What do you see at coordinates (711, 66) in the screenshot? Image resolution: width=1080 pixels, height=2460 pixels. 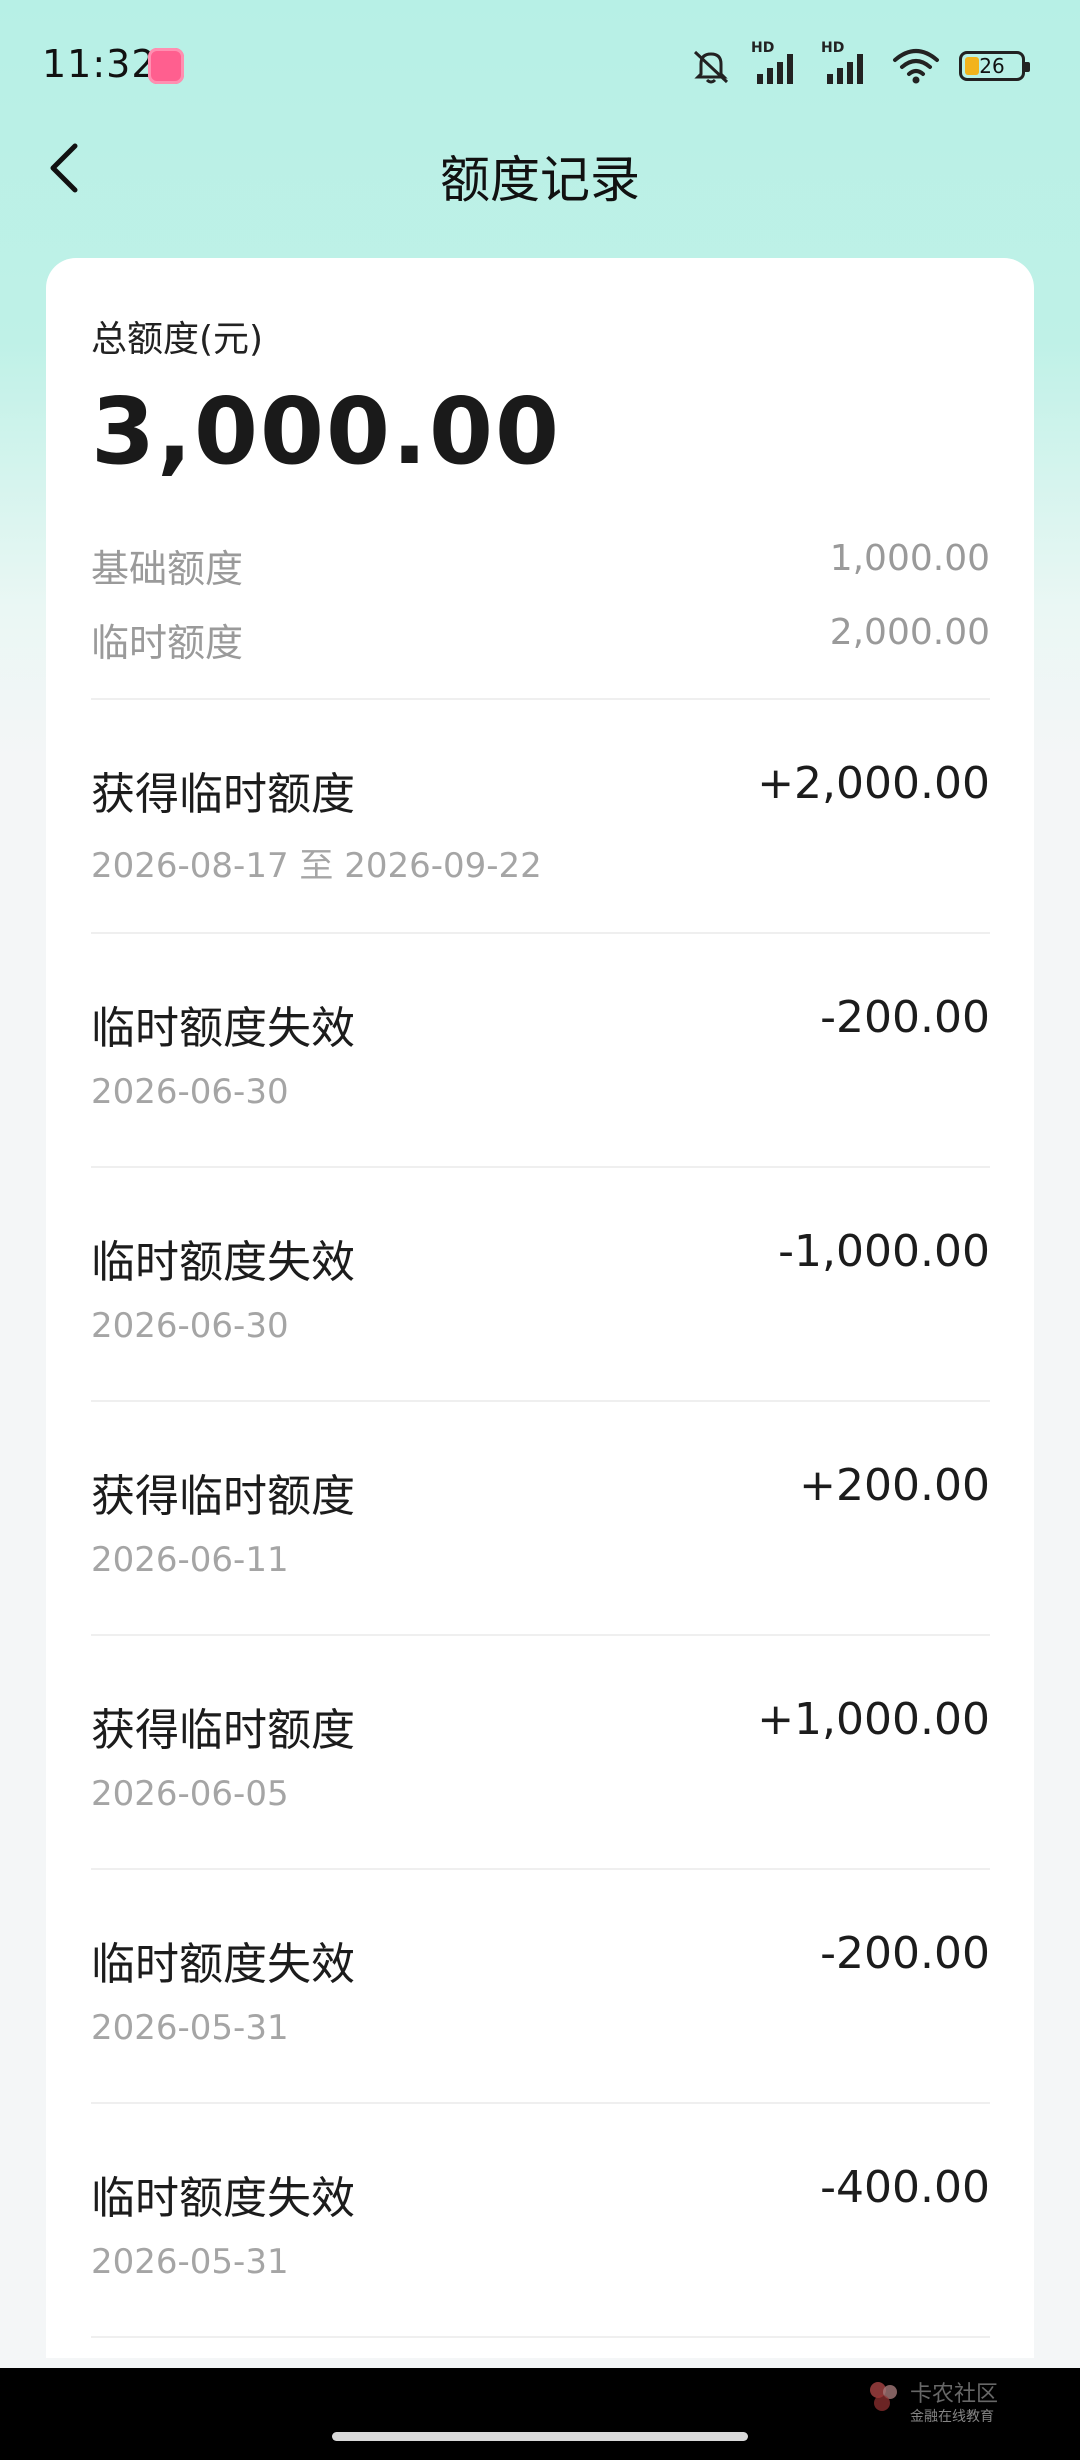 I see `silent-icon` at bounding box center [711, 66].